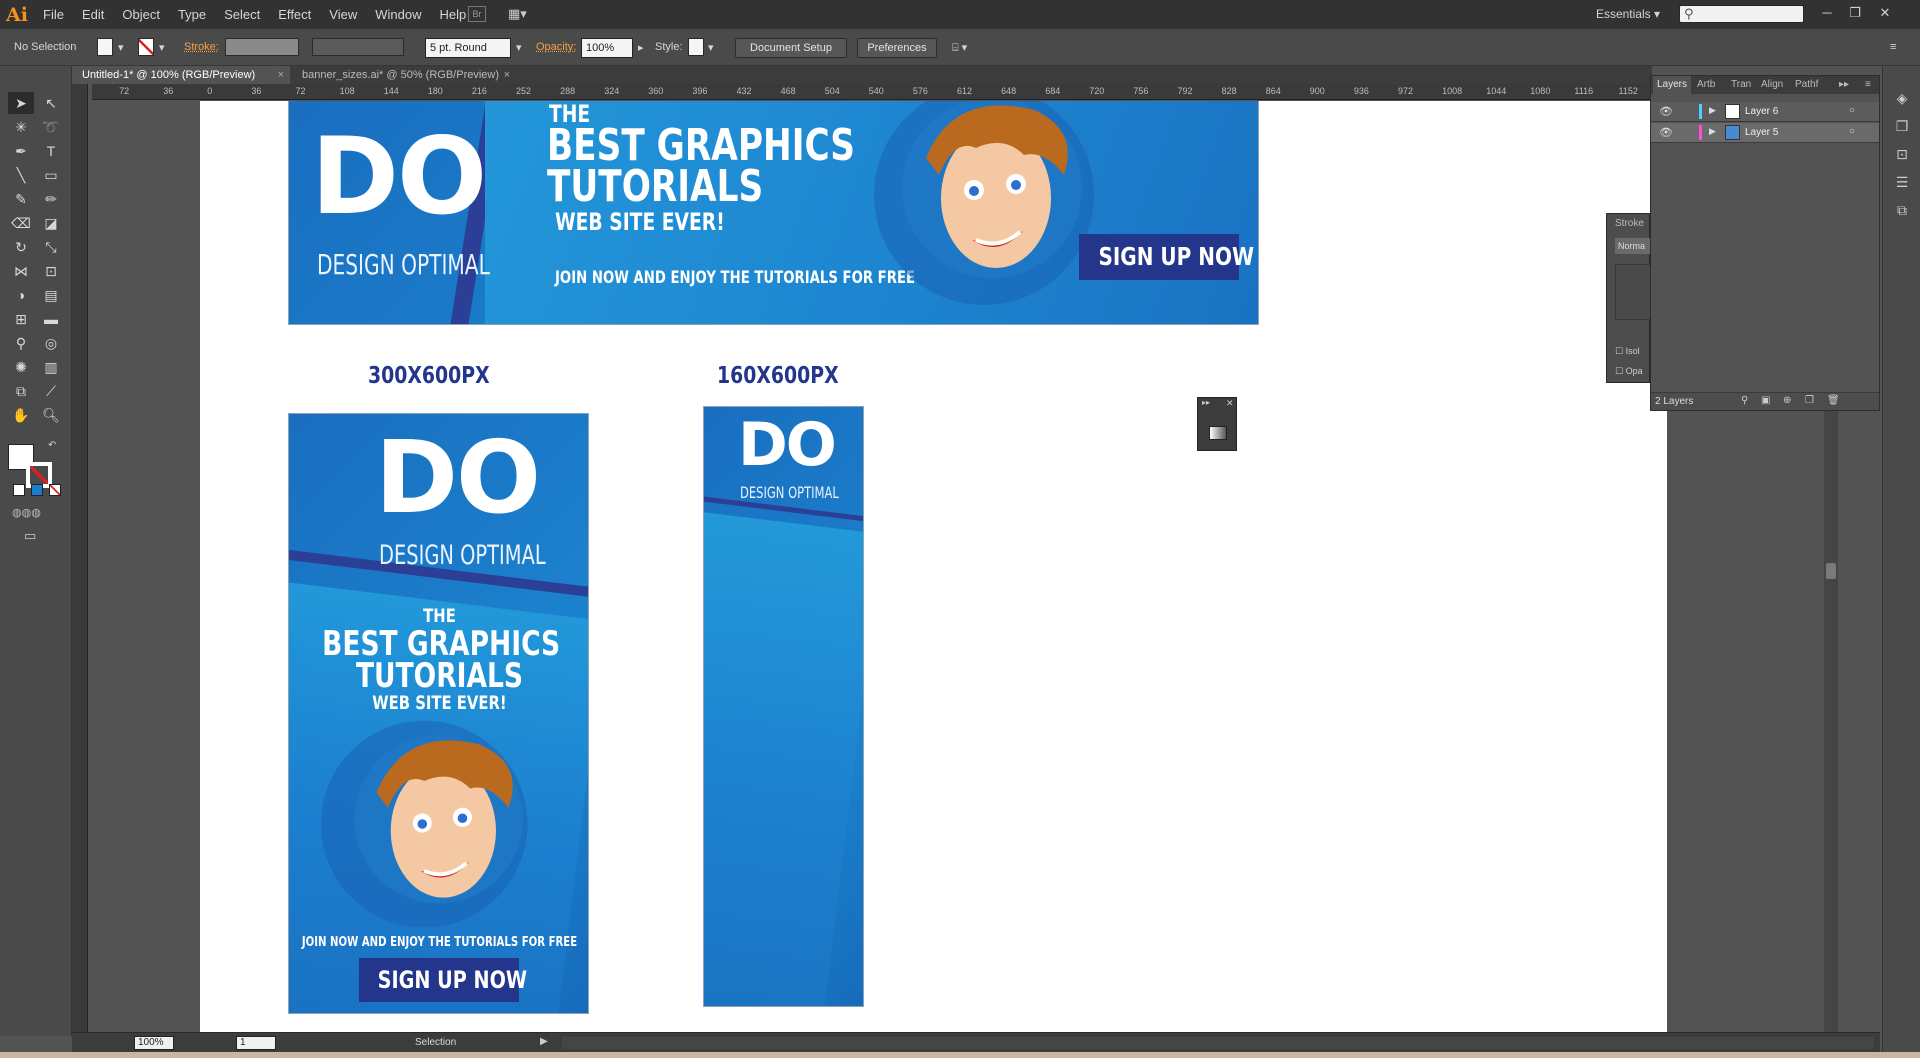 This screenshot has height=1058, width=1920. What do you see at coordinates (51, 415) in the screenshot?
I see `zoom-tool-icon: 🔍︎` at bounding box center [51, 415].